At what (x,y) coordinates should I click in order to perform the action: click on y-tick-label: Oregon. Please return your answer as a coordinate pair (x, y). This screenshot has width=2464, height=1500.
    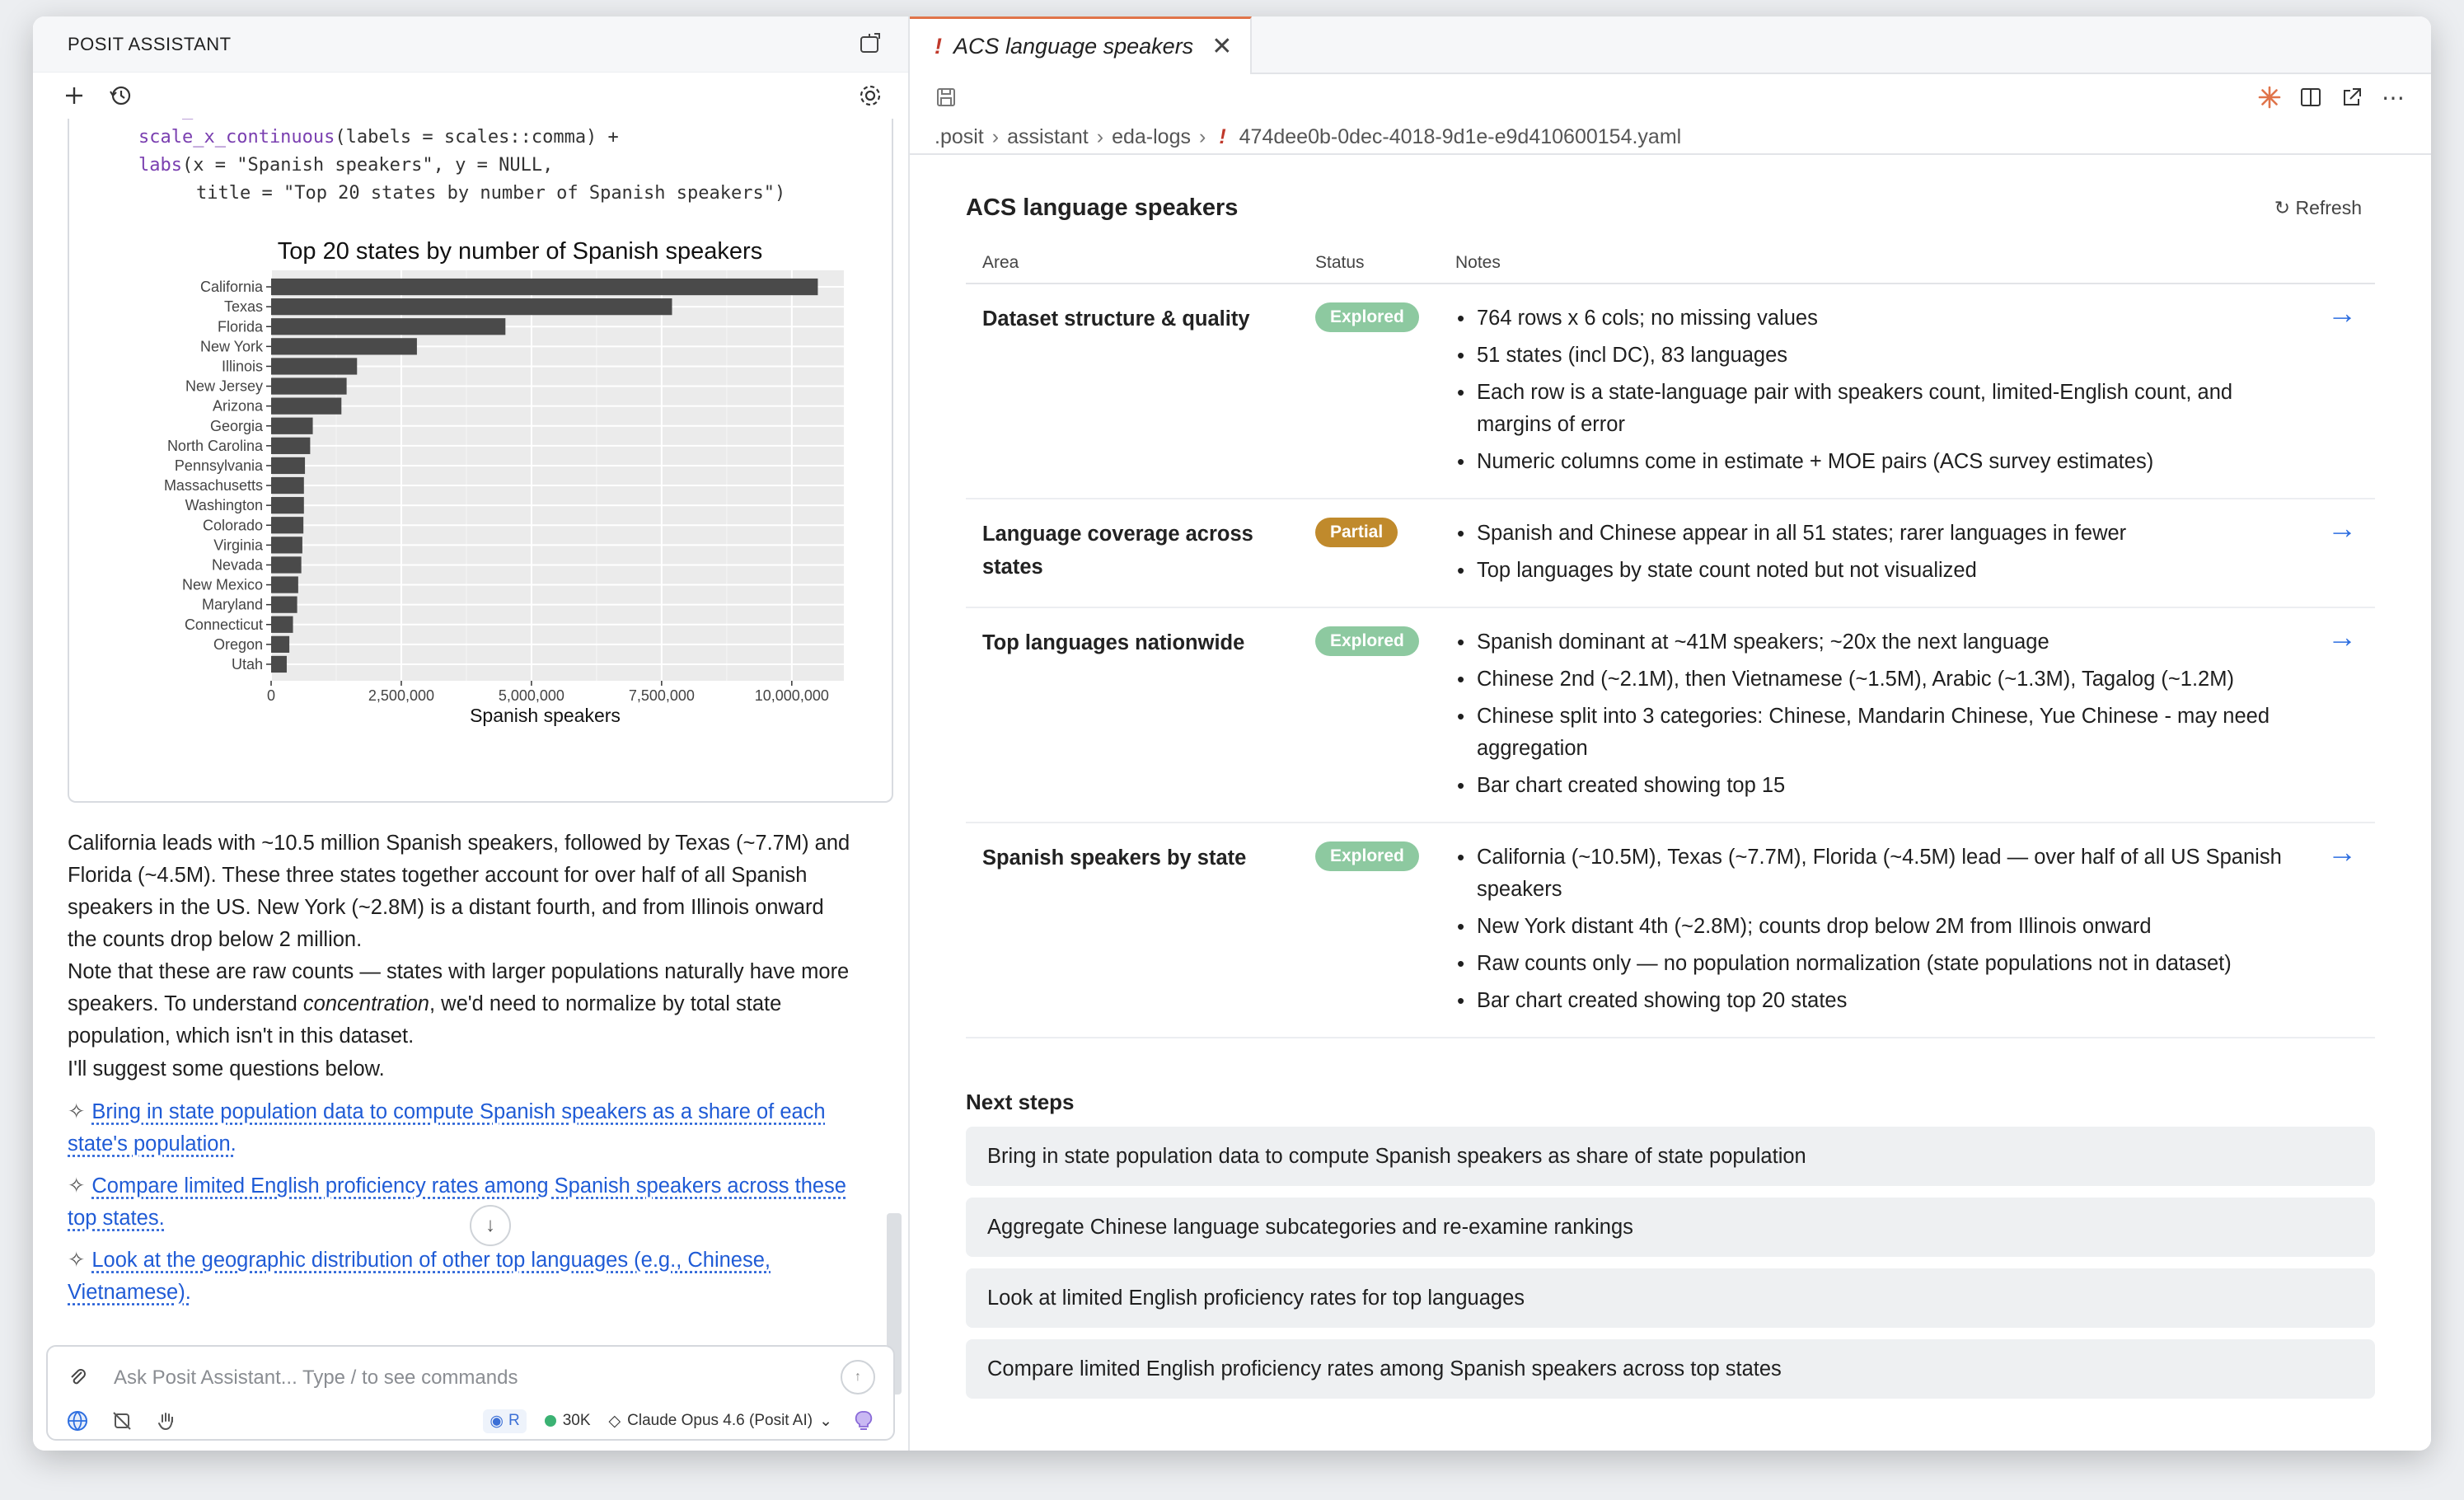
    Looking at the image, I should click on (238, 644).